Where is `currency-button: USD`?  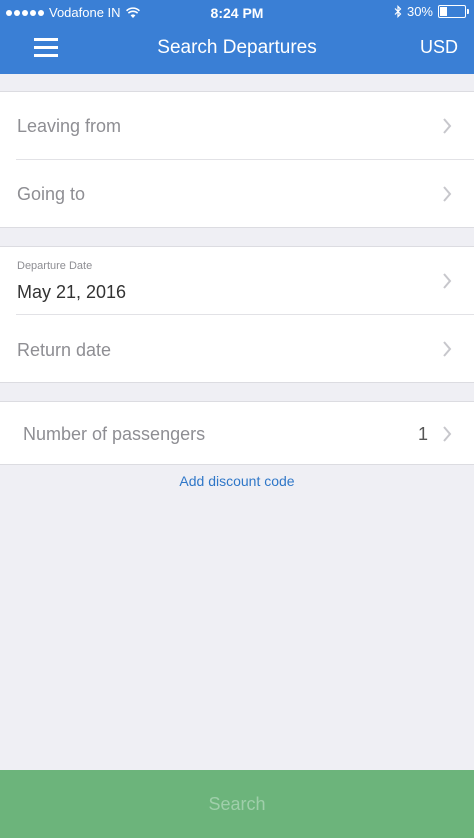 currency-button: USD is located at coordinates (439, 47).